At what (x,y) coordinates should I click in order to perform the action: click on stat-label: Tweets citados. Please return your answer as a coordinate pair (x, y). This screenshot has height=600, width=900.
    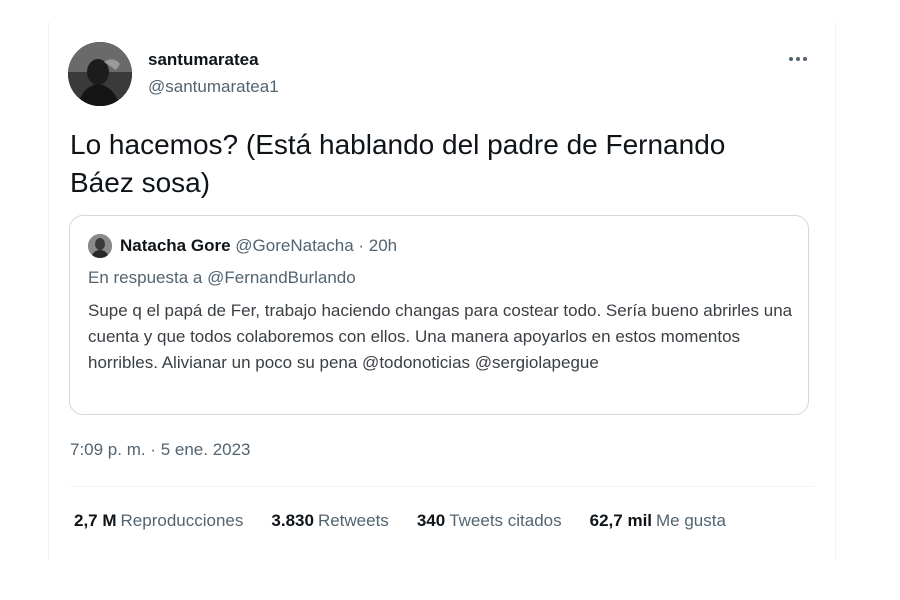
    Looking at the image, I should click on (505, 520).